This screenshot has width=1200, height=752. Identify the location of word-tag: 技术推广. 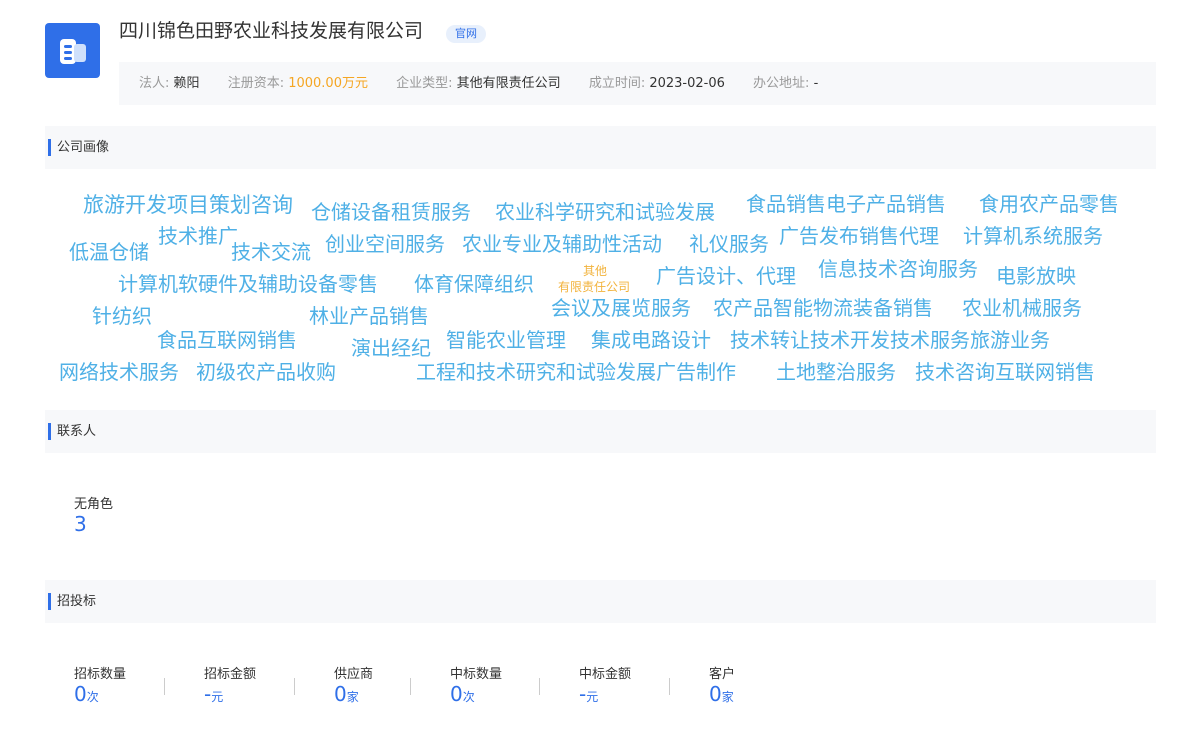
(198, 236).